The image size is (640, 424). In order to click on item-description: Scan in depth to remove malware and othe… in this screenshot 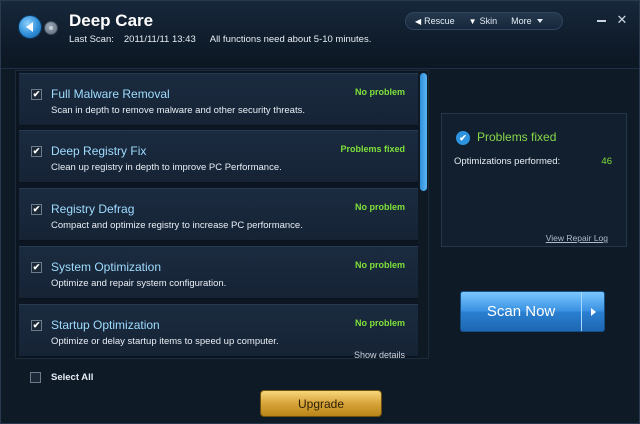, I will do `click(178, 110)`.